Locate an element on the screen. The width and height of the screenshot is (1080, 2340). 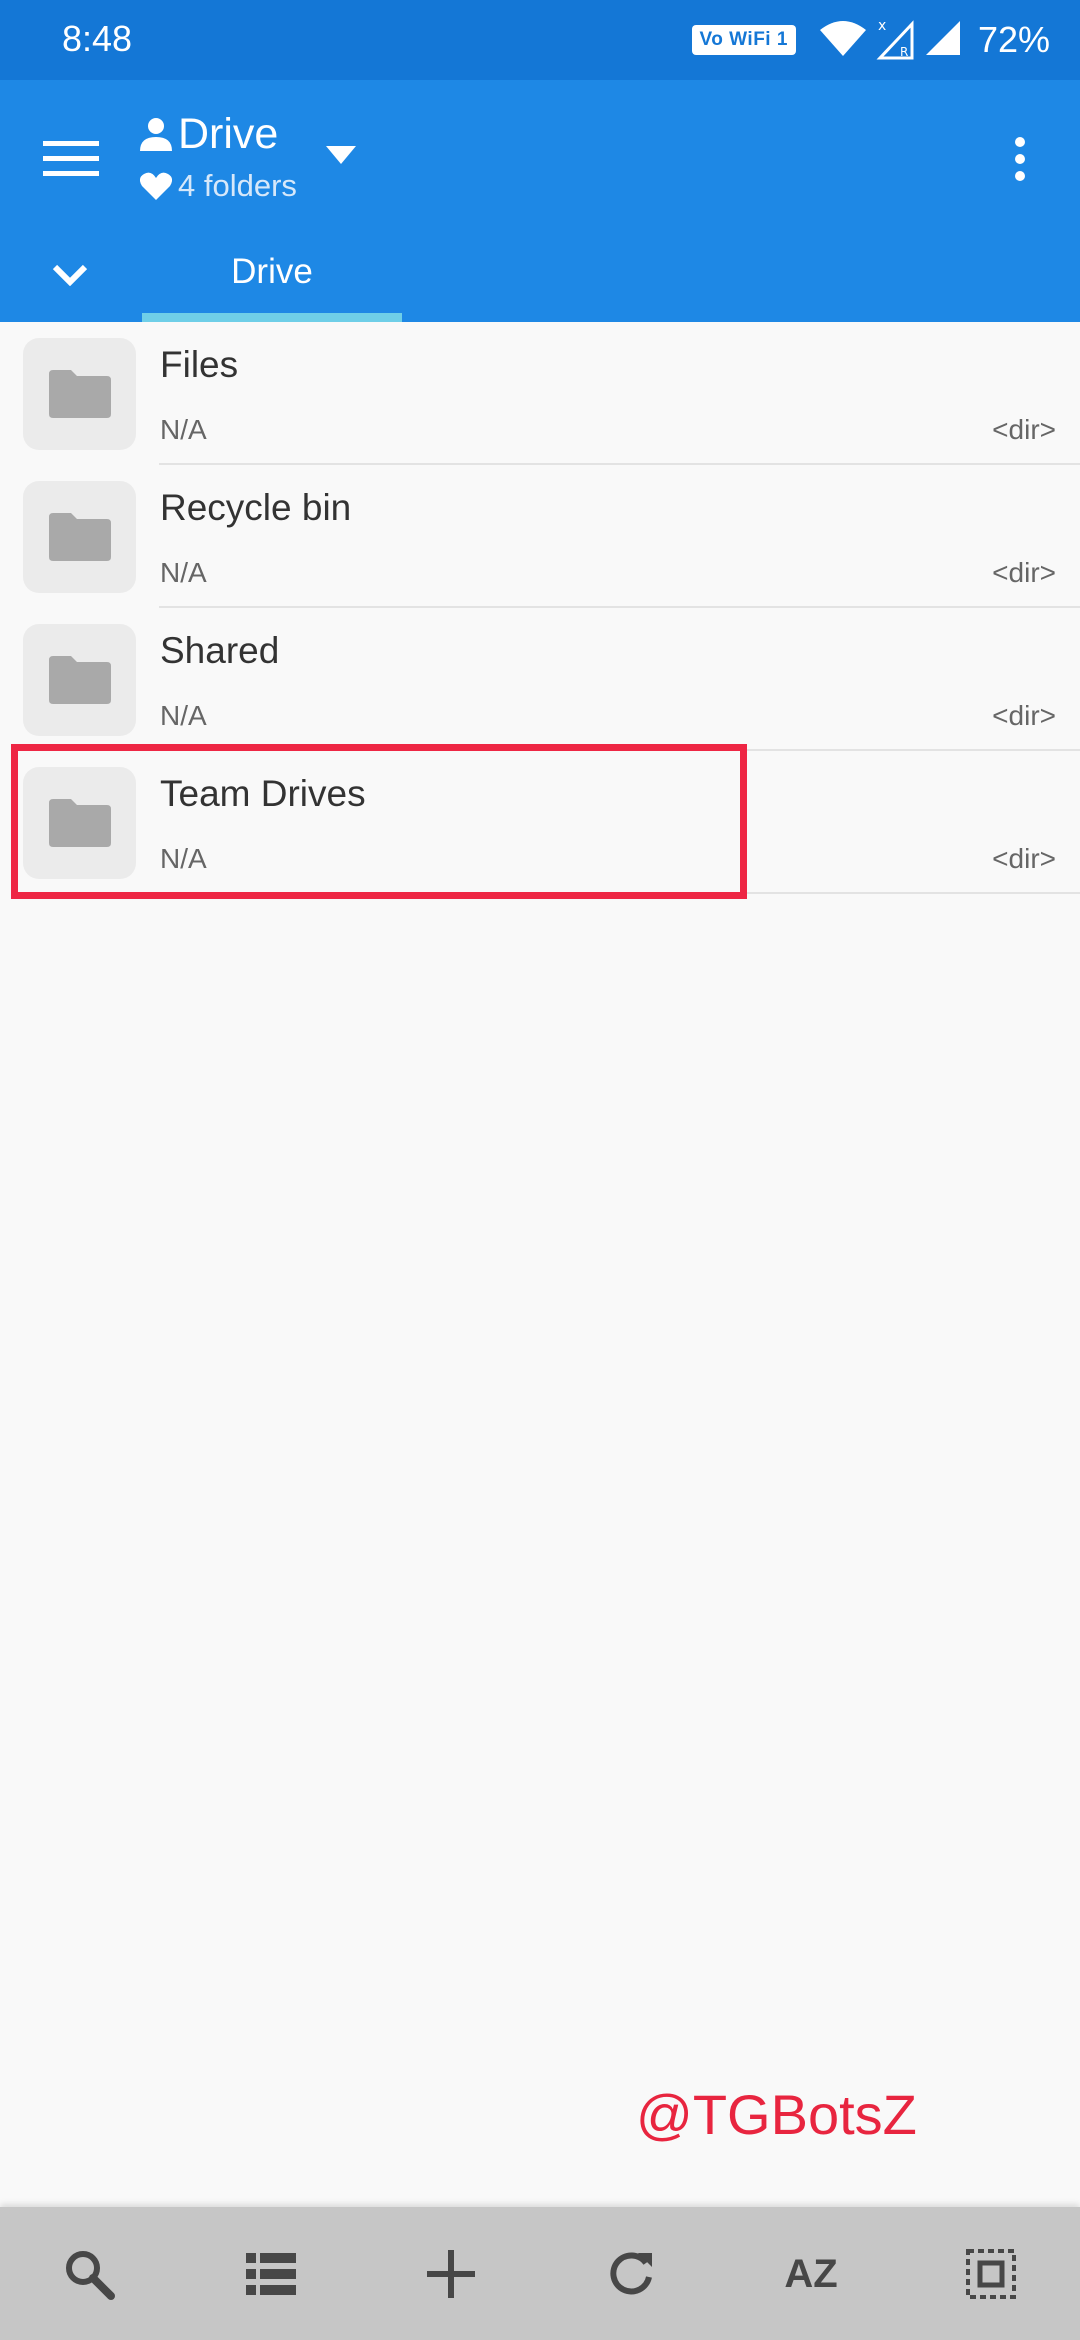
list-item-shared: Shared N/A <dir> is located at coordinates (540, 679).